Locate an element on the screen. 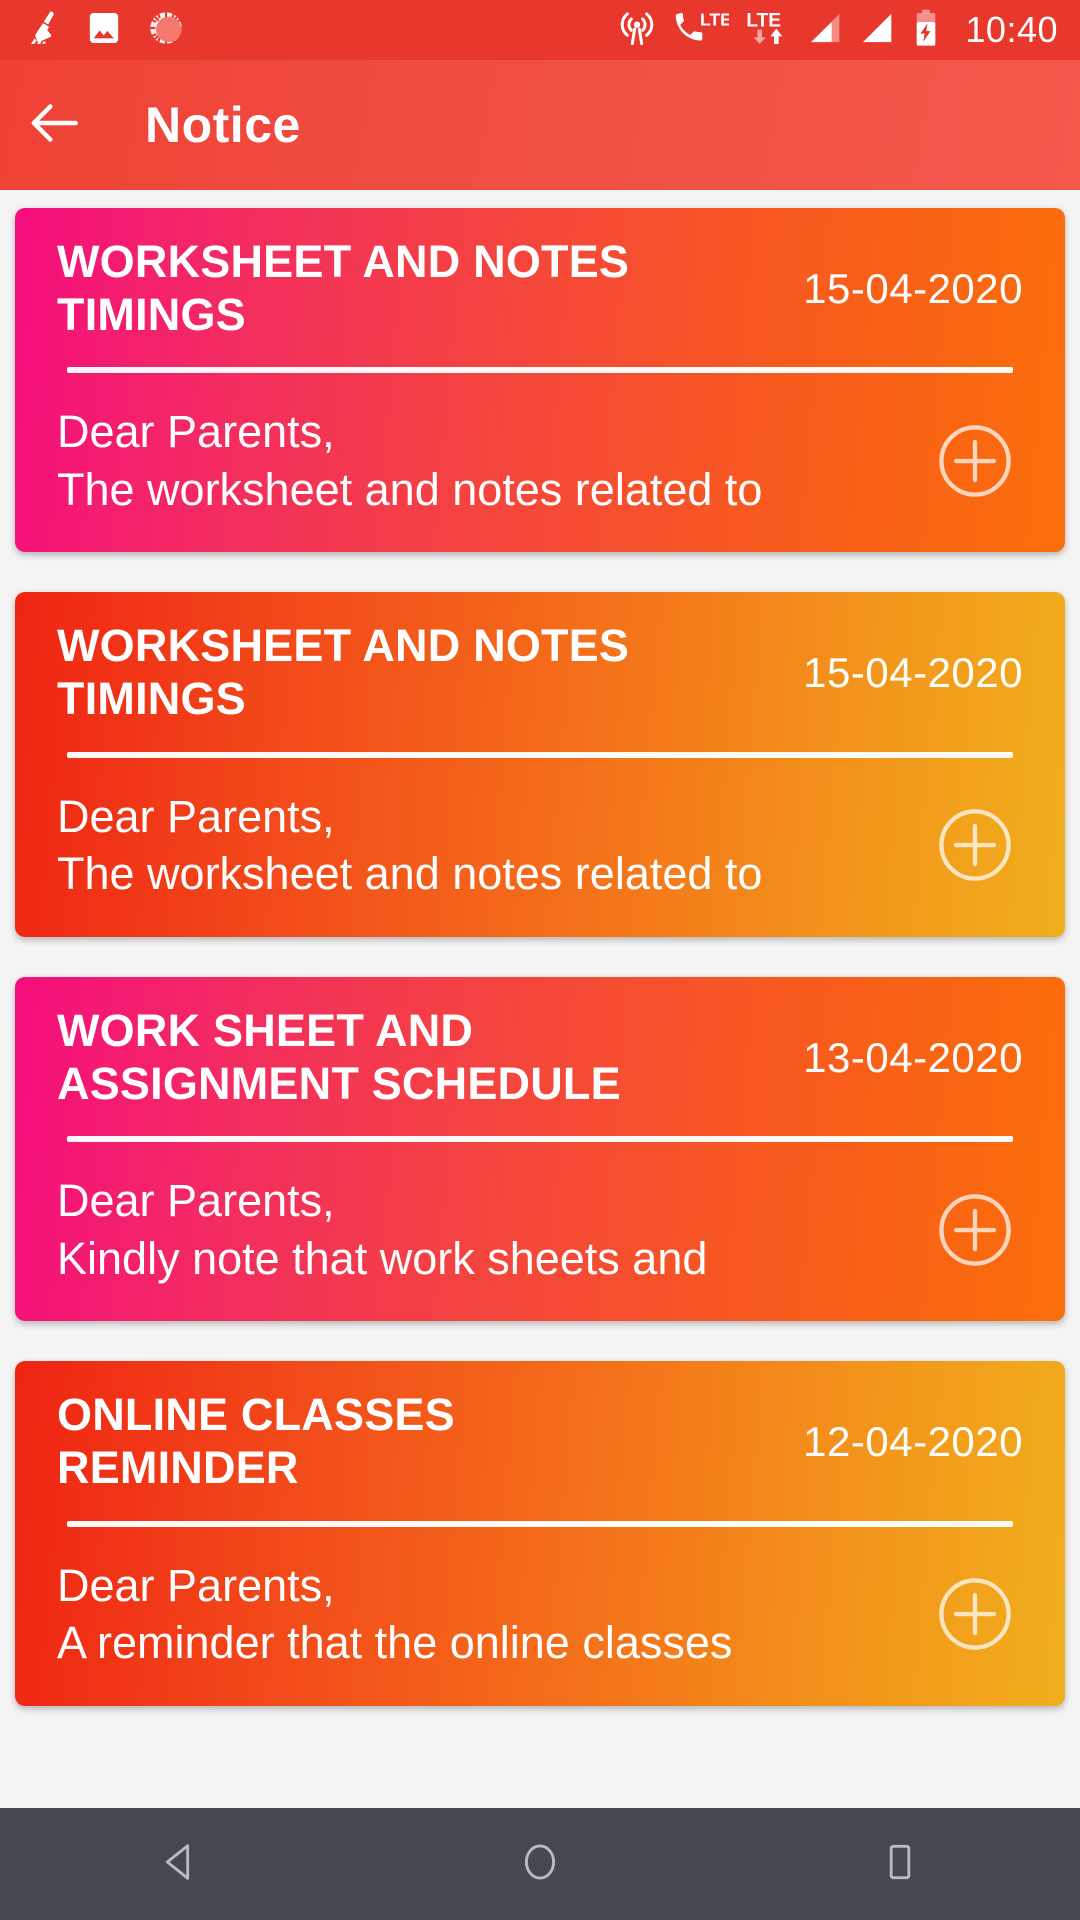 The height and width of the screenshot is (1920, 1080). notice-date: 12-04-2020 is located at coordinates (913, 1442).